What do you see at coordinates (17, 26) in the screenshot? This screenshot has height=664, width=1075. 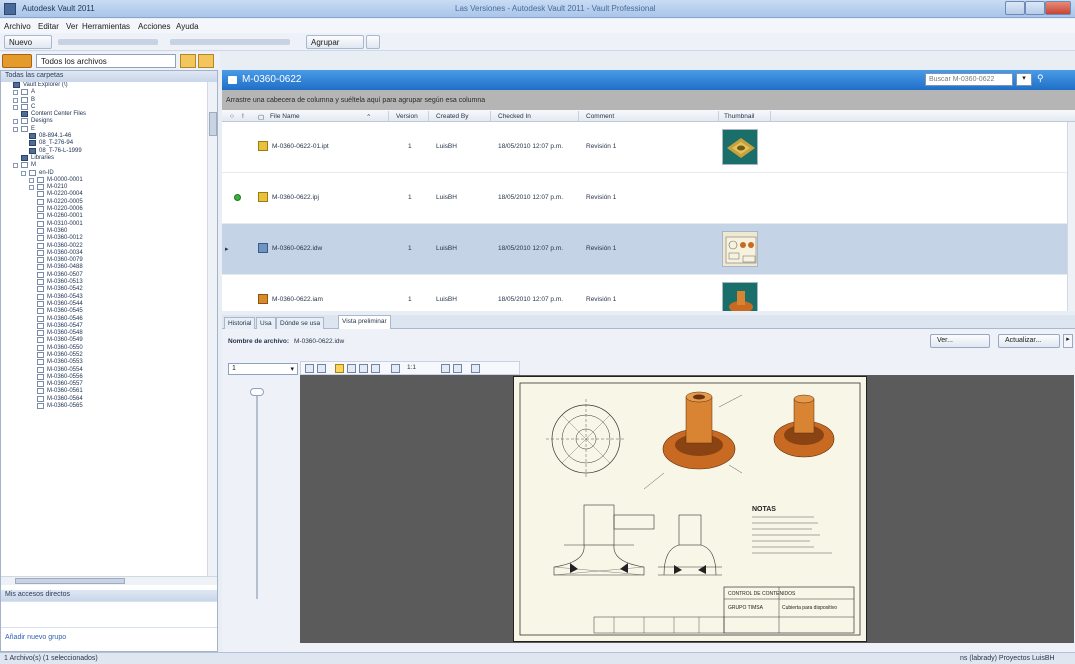 I see `menu-archivo: Archivo` at bounding box center [17, 26].